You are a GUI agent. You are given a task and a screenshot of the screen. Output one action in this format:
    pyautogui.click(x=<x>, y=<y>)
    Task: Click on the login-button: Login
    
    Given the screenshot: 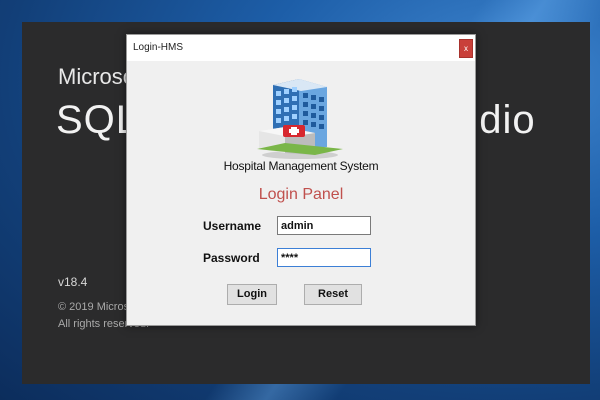 What is the action you would take?
    pyautogui.click(x=252, y=294)
    